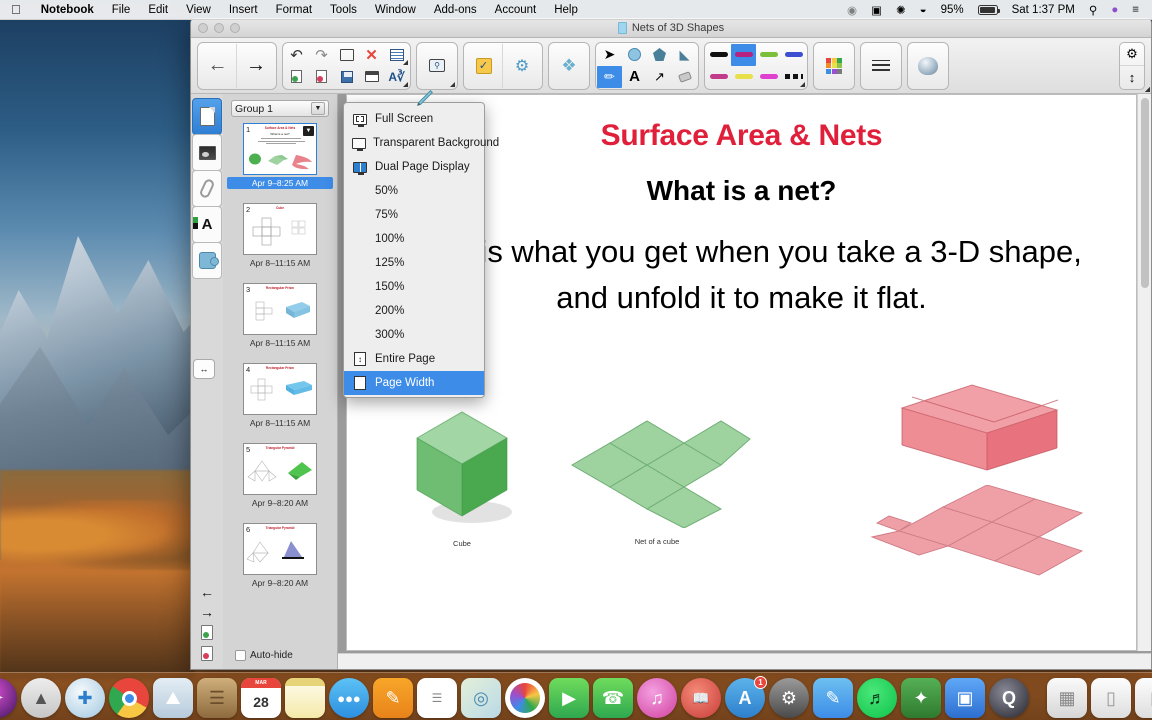 Image resolution: width=1152 pixels, height=720 pixels. What do you see at coordinates (129, 698) in the screenshot?
I see `dock-item-chrome` at bounding box center [129, 698].